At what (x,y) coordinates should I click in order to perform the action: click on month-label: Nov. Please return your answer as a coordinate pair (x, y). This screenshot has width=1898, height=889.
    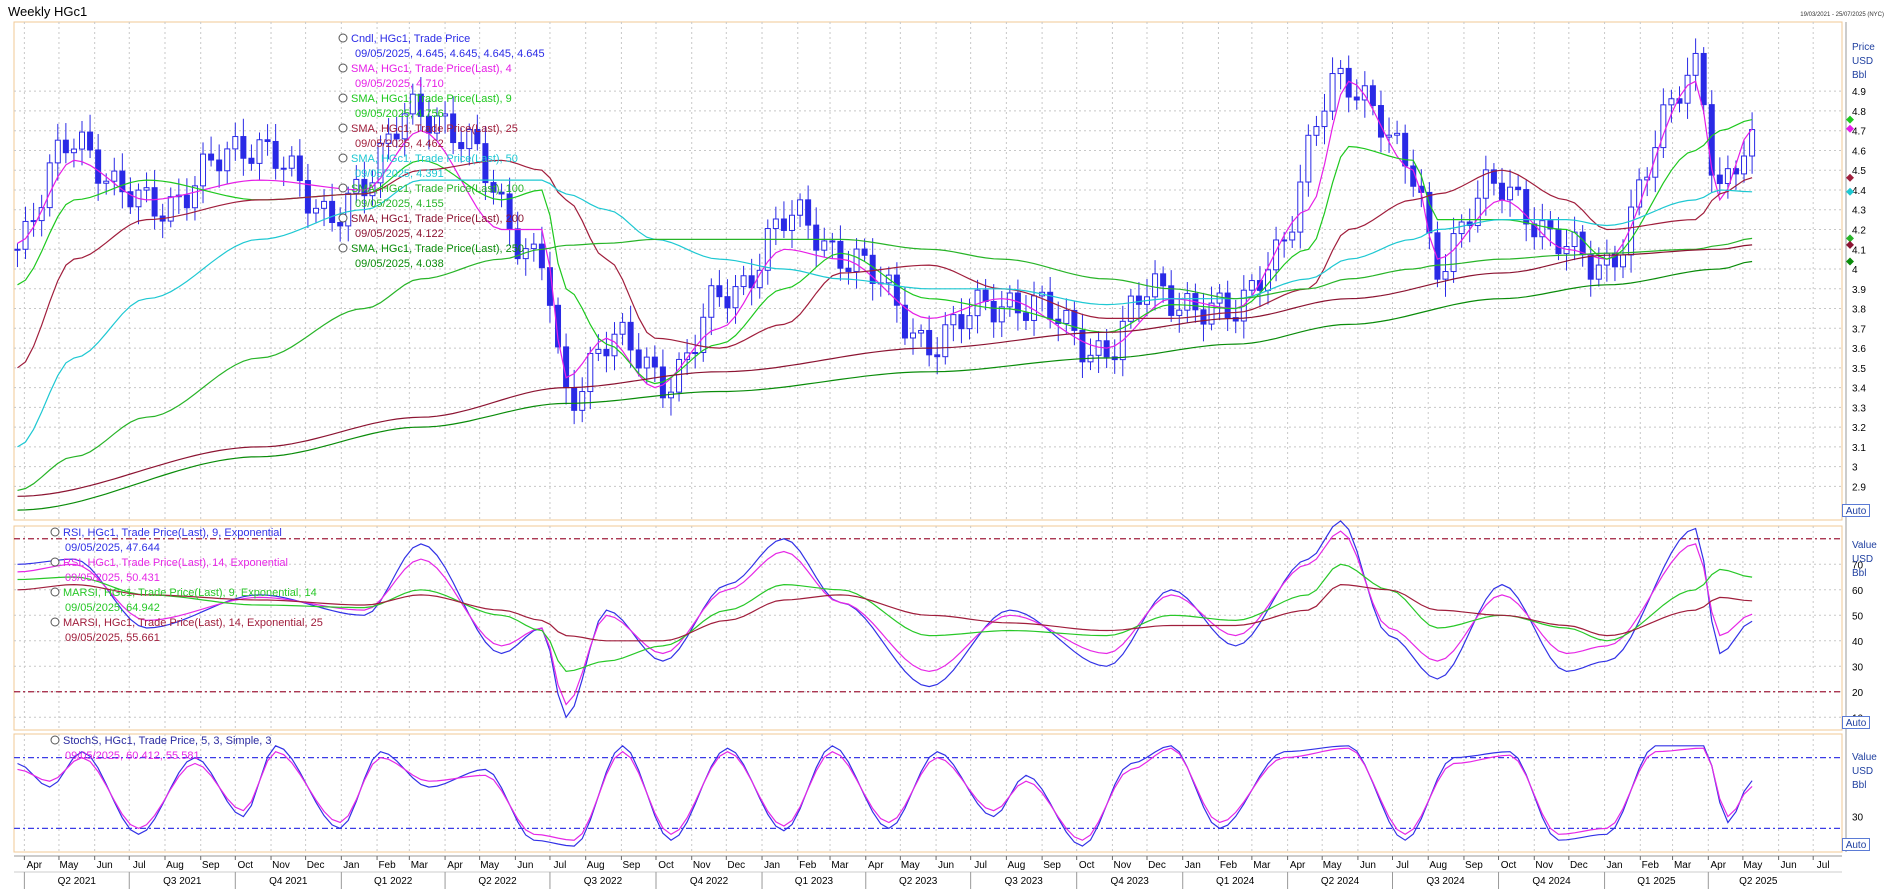
    Looking at the image, I should click on (1544, 865).